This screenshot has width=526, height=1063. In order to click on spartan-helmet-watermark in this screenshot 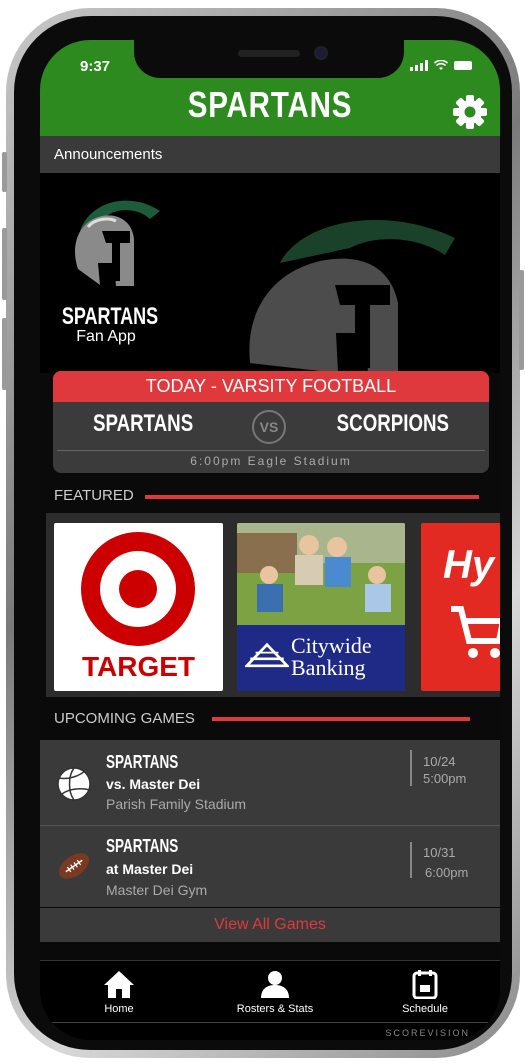, I will do `click(352, 296)`.